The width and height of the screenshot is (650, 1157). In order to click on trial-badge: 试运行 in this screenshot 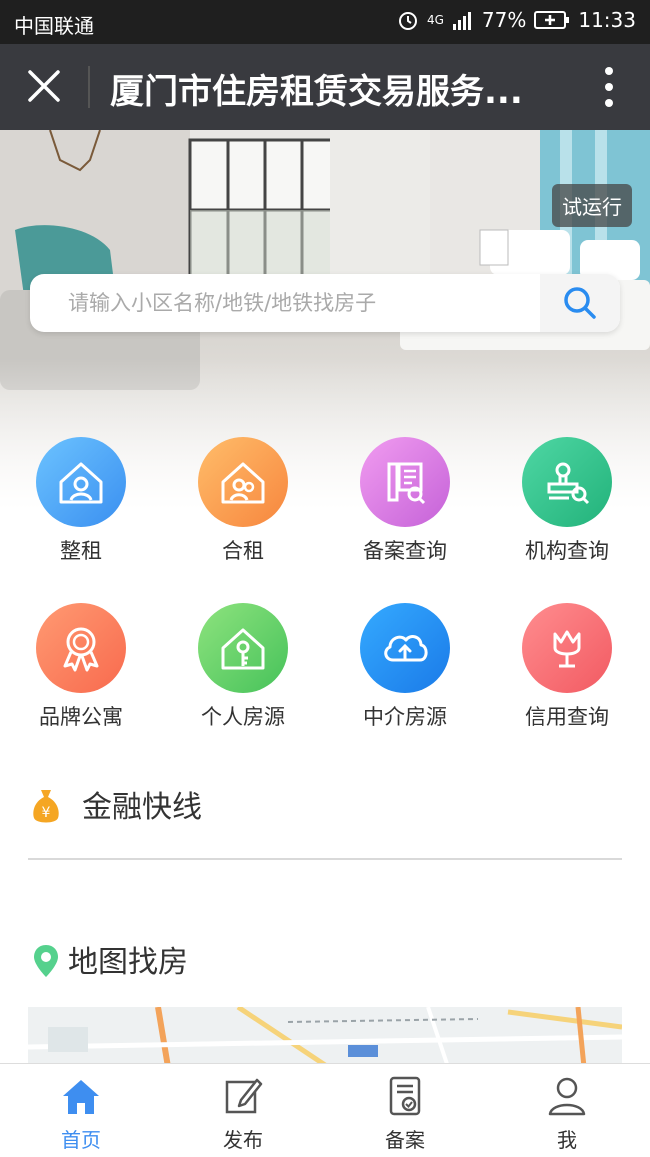, I will do `click(592, 205)`.